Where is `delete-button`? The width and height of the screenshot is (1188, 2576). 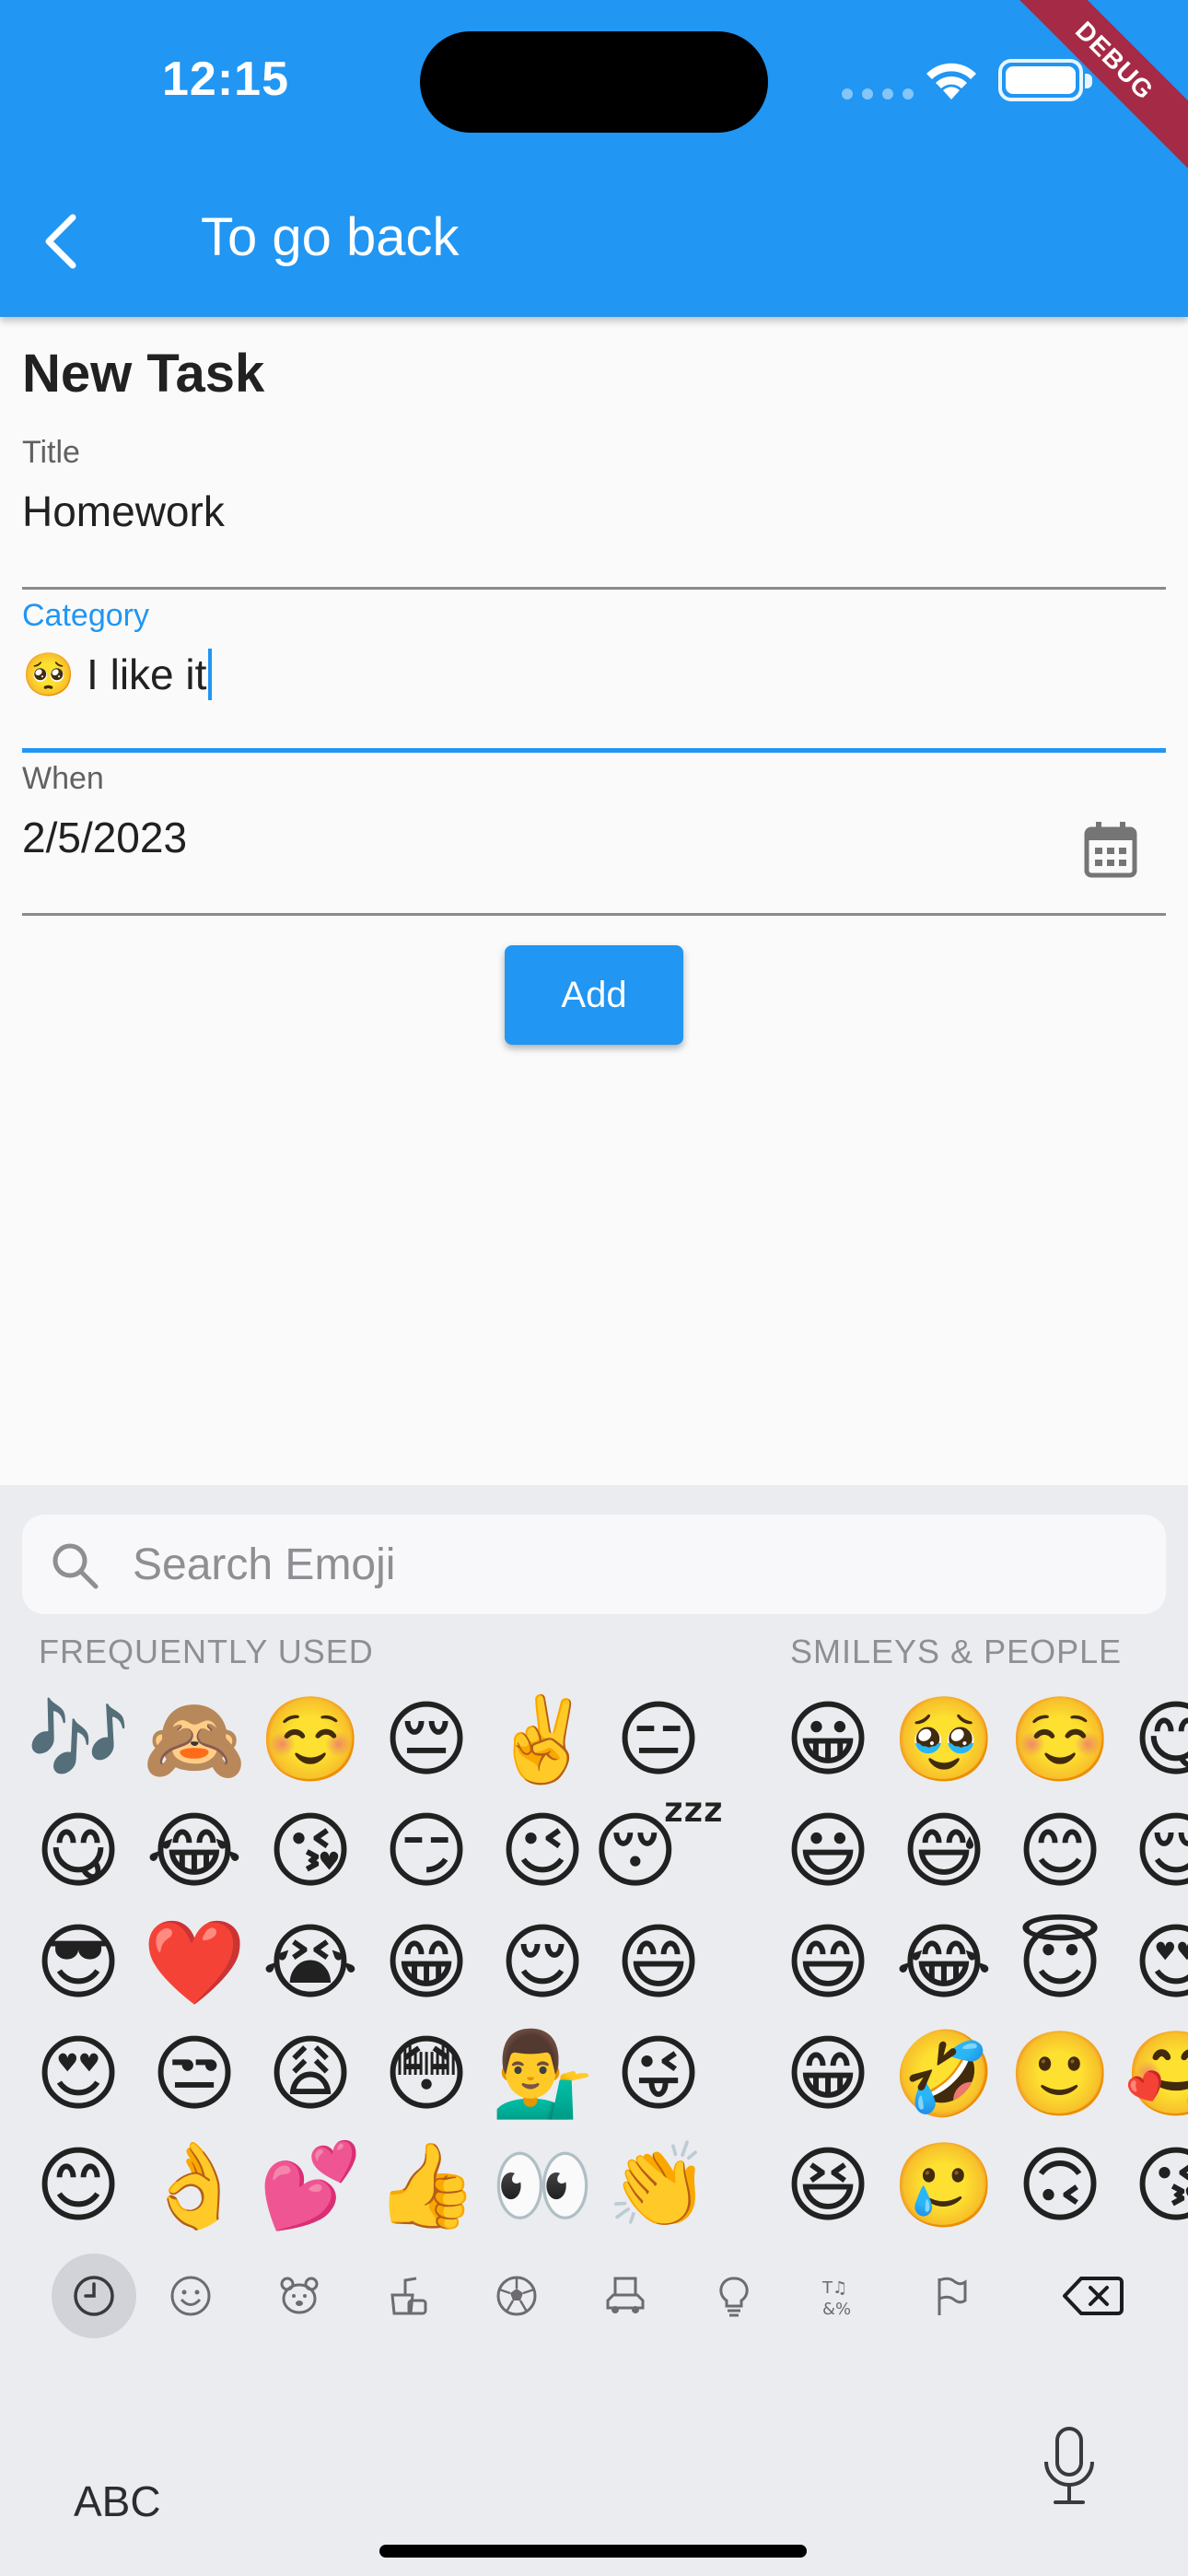
delete-button is located at coordinates (1093, 2296).